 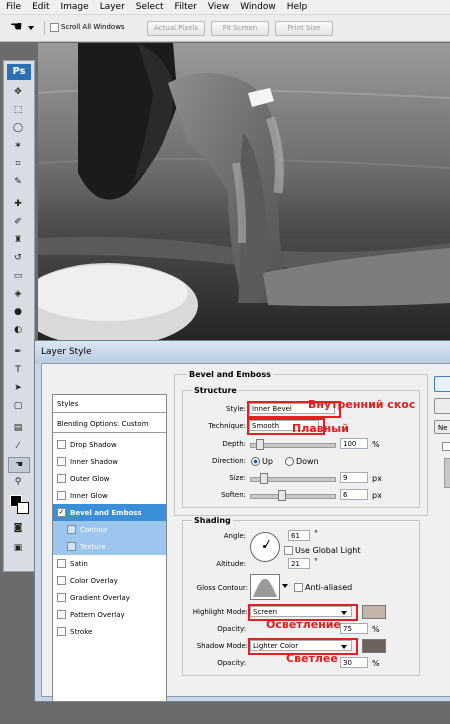 What do you see at coordinates (18, 110) in the screenshot?
I see `marquee-tool-icon: ⬚` at bounding box center [18, 110].